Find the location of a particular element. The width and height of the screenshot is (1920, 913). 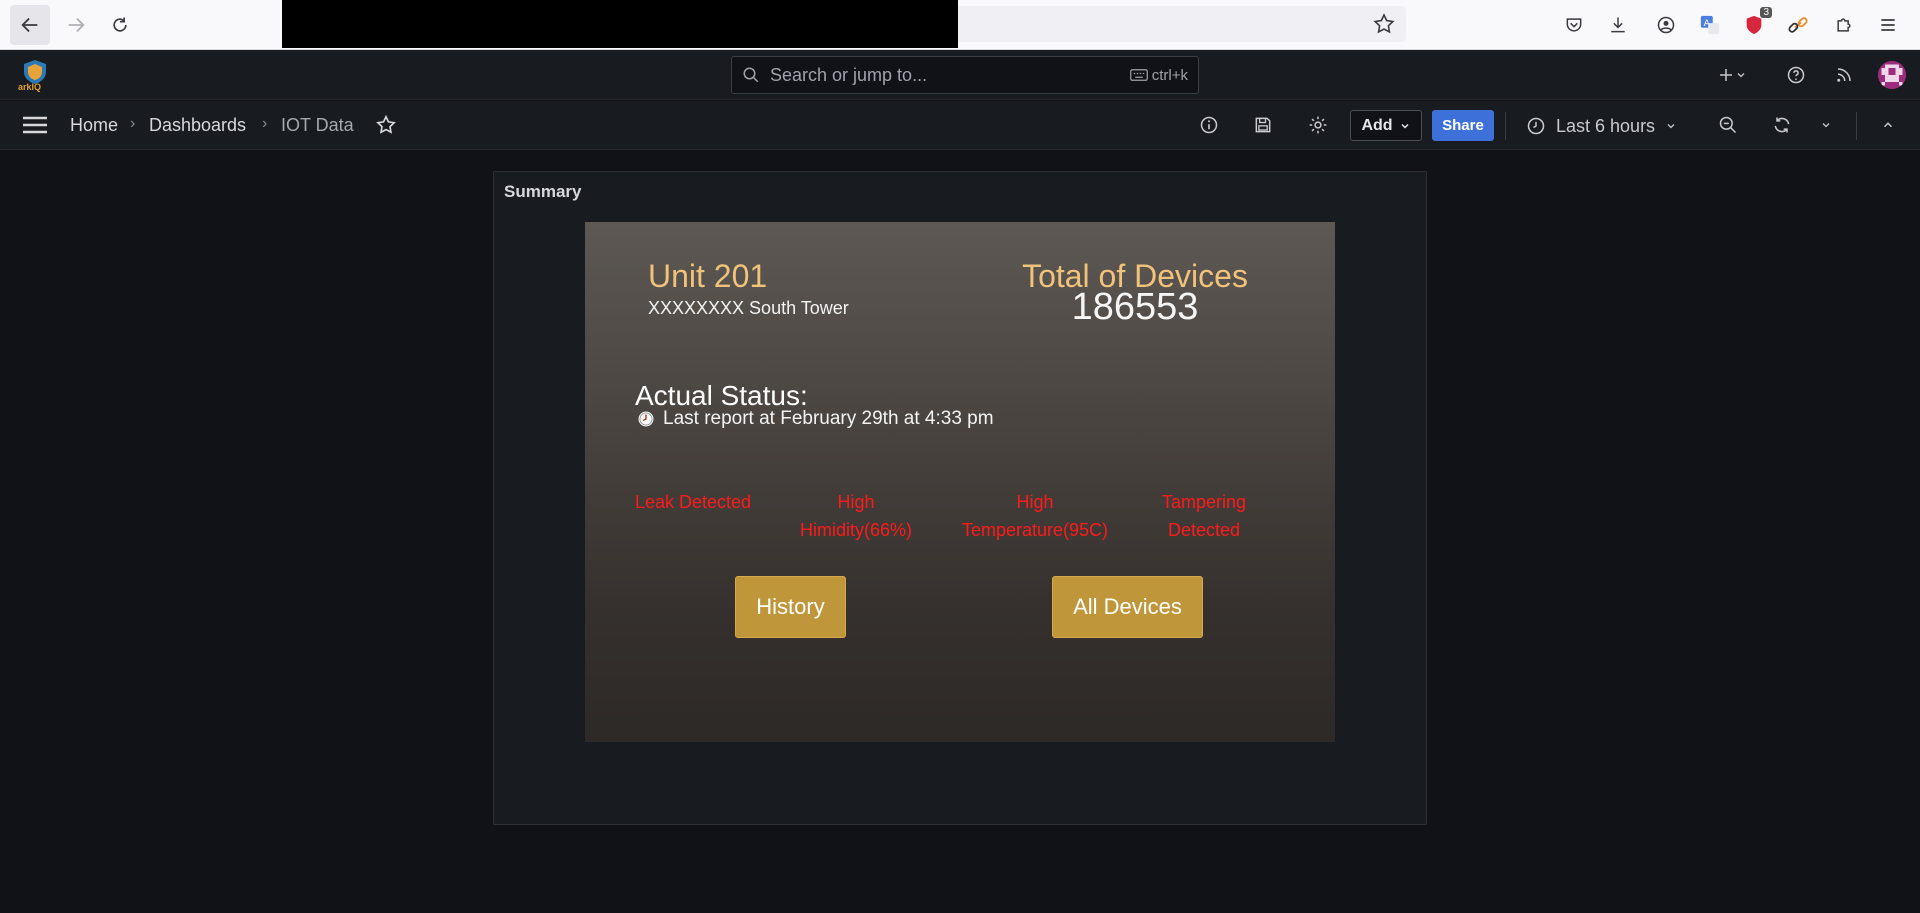

save-icon is located at coordinates (1263, 125).